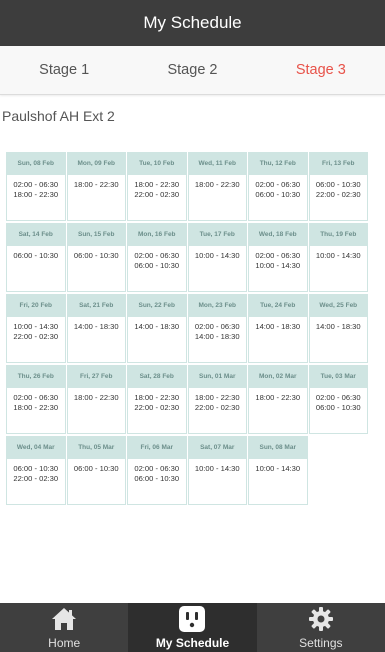 This screenshot has height=652, width=385. I want to click on schedule-day-cell: Tue, 03 Mar 02:00 - 06:30 06:00 - 10:30, so click(338, 400).